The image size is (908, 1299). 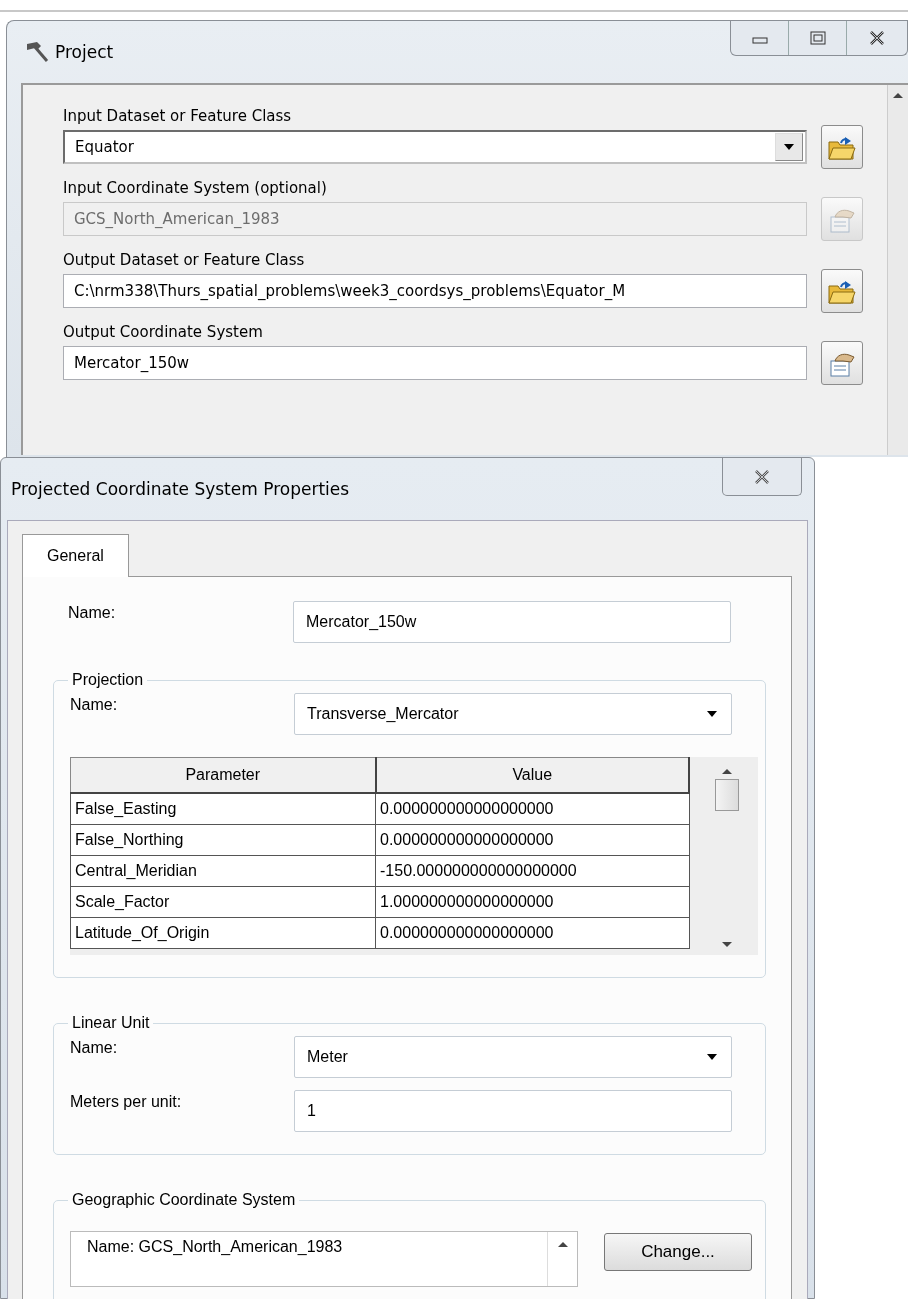 What do you see at coordinates (223, 809) in the screenshot?
I see `table-cell: False_Easting` at bounding box center [223, 809].